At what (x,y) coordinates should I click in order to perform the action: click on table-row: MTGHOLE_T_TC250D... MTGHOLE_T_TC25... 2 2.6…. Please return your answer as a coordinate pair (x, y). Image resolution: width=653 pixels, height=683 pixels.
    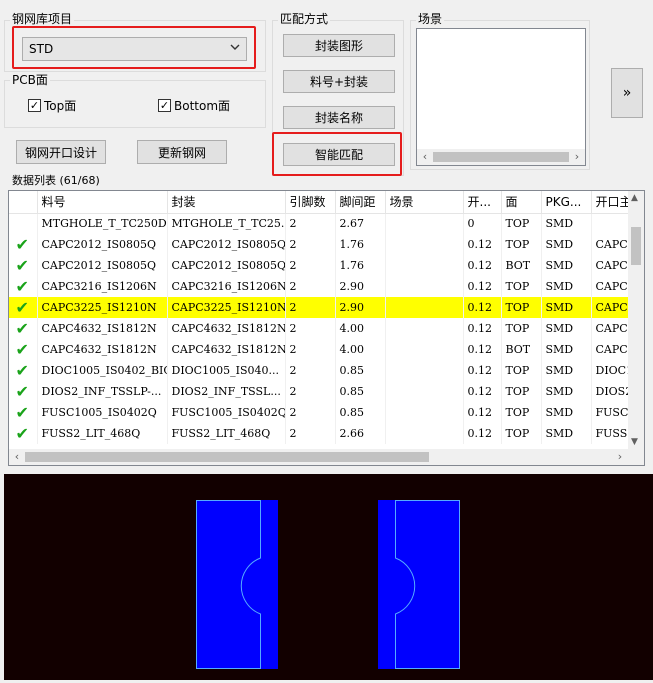
    Looking at the image, I should click on (326, 223).